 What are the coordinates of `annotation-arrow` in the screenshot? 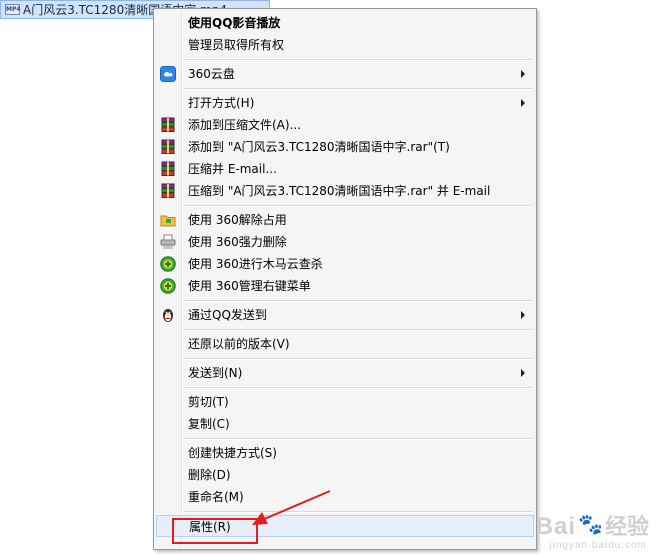 It's located at (291, 507).